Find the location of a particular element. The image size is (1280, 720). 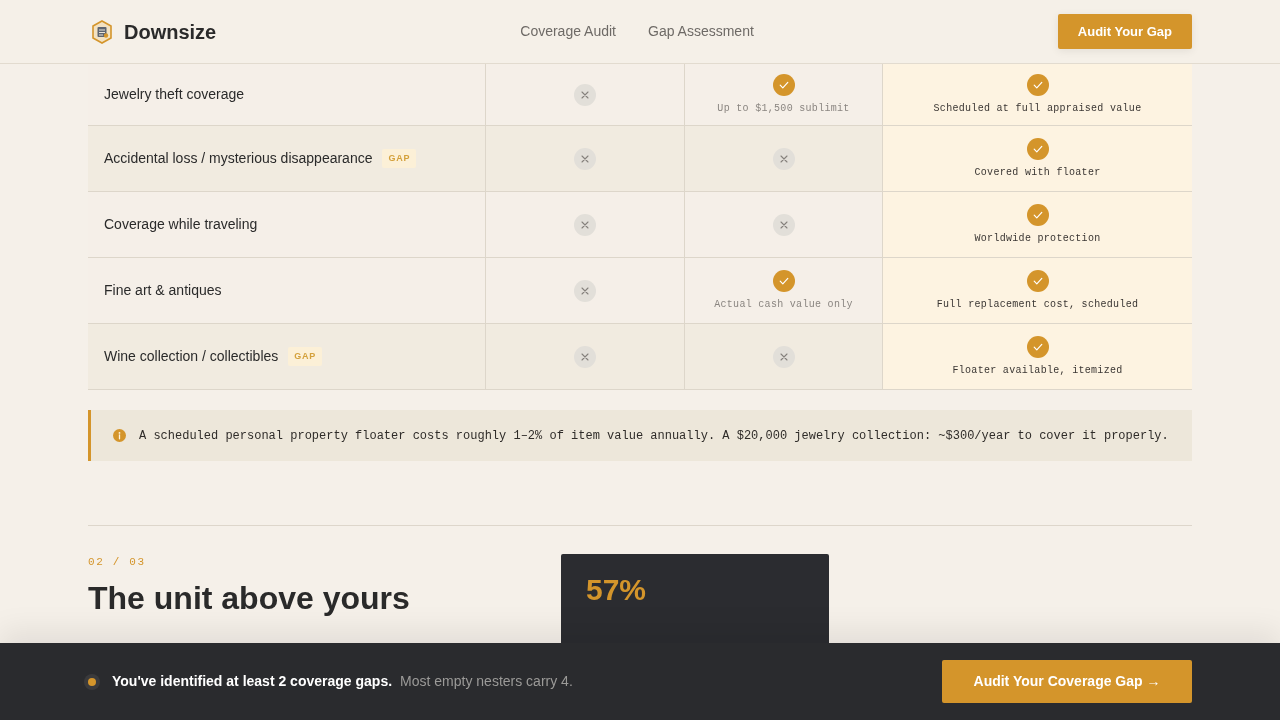

feature-label: Fine art & antiques is located at coordinates (163, 290).